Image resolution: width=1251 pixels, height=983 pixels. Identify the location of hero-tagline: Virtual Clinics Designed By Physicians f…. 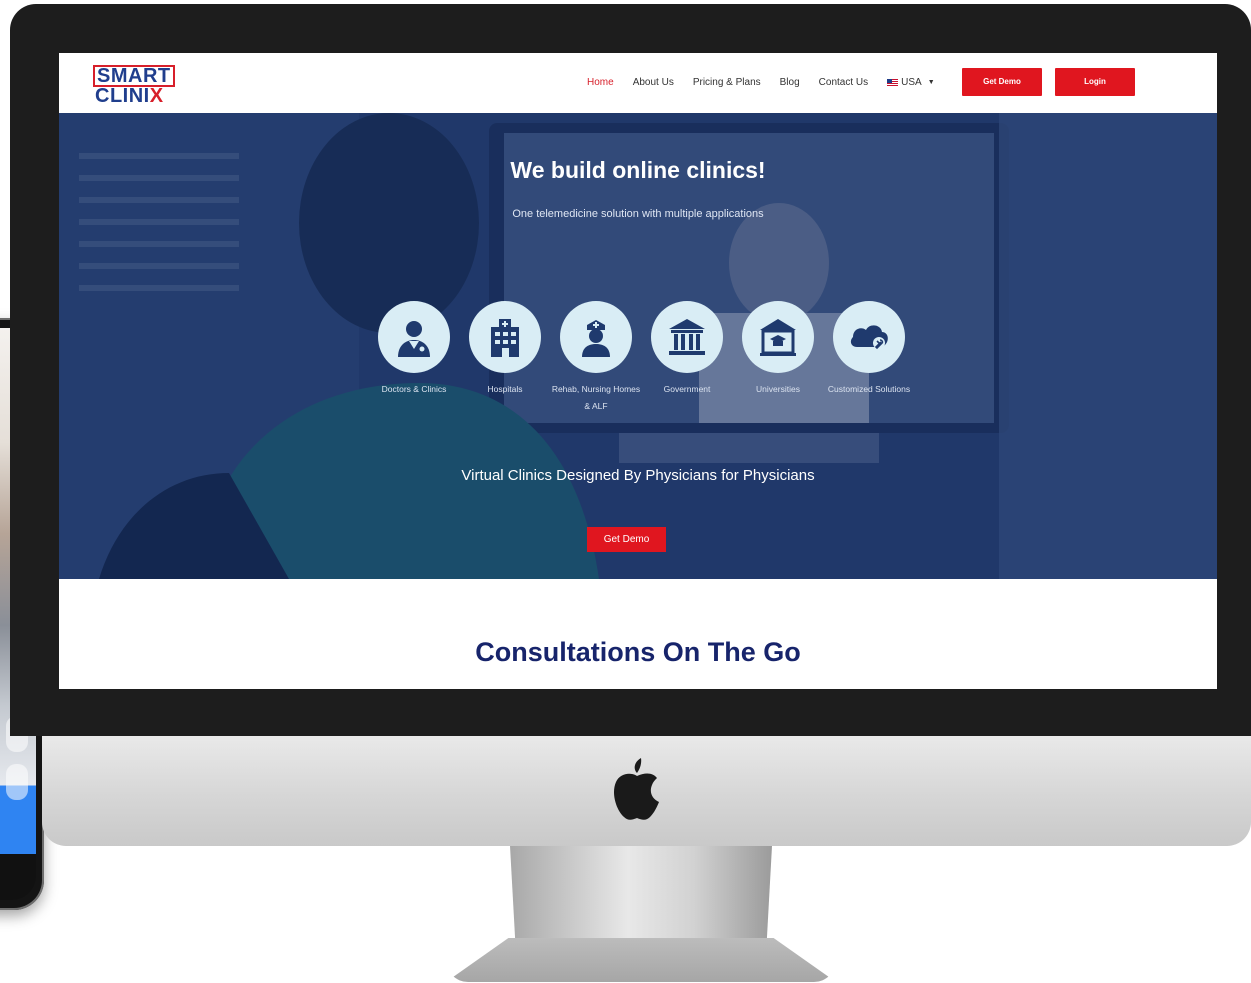
(638, 475).